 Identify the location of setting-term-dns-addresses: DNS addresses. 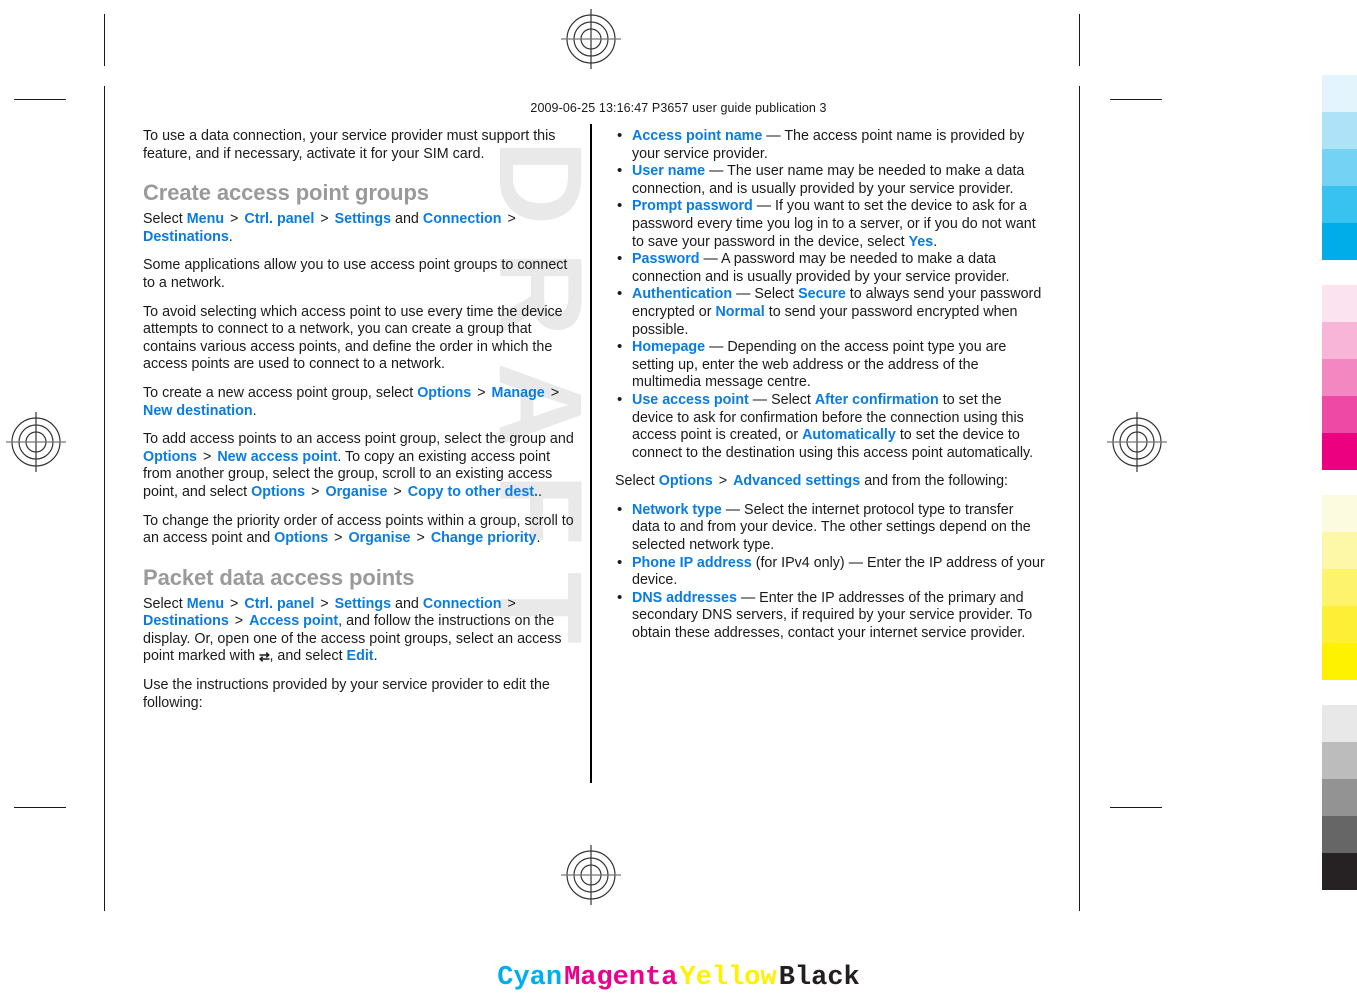
(684, 598).